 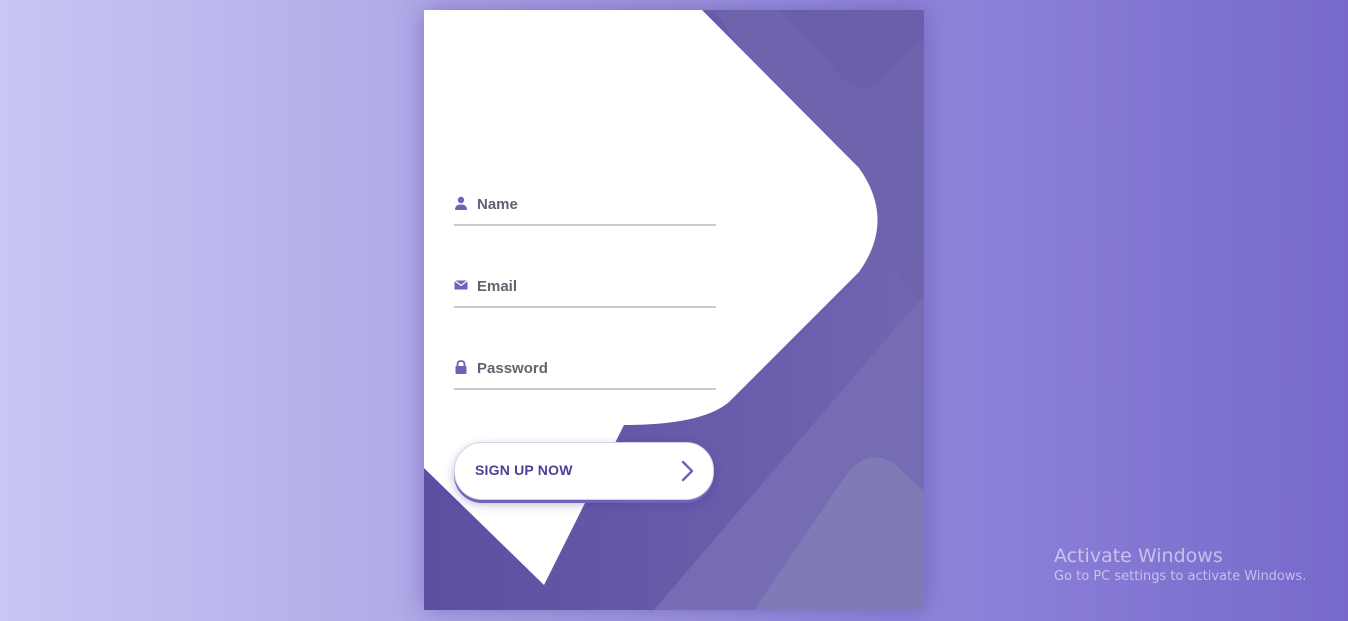 What do you see at coordinates (584, 471) in the screenshot?
I see `sign-up-button: SIGN UP NOW` at bounding box center [584, 471].